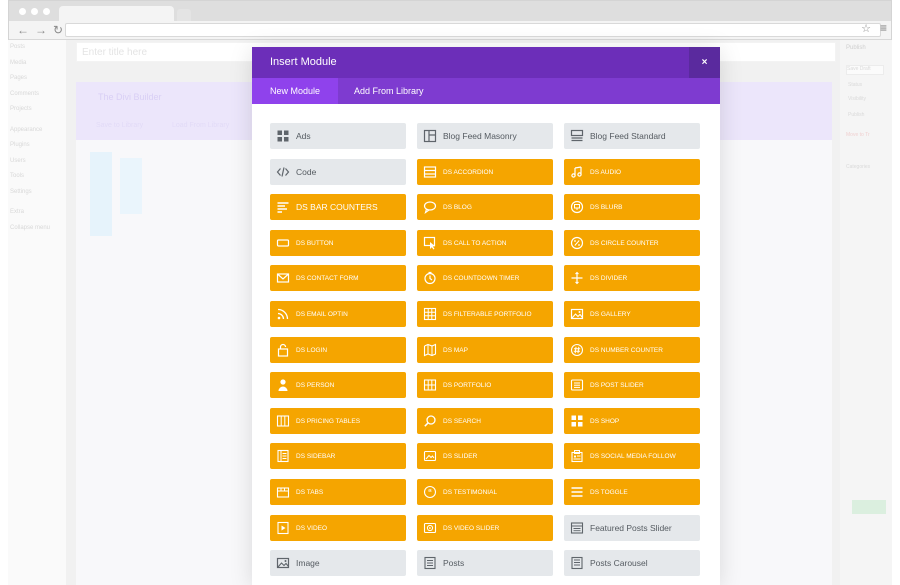 This screenshot has height=585, width=900. What do you see at coordinates (295, 91) in the screenshot?
I see `tab-new-module: New Module` at bounding box center [295, 91].